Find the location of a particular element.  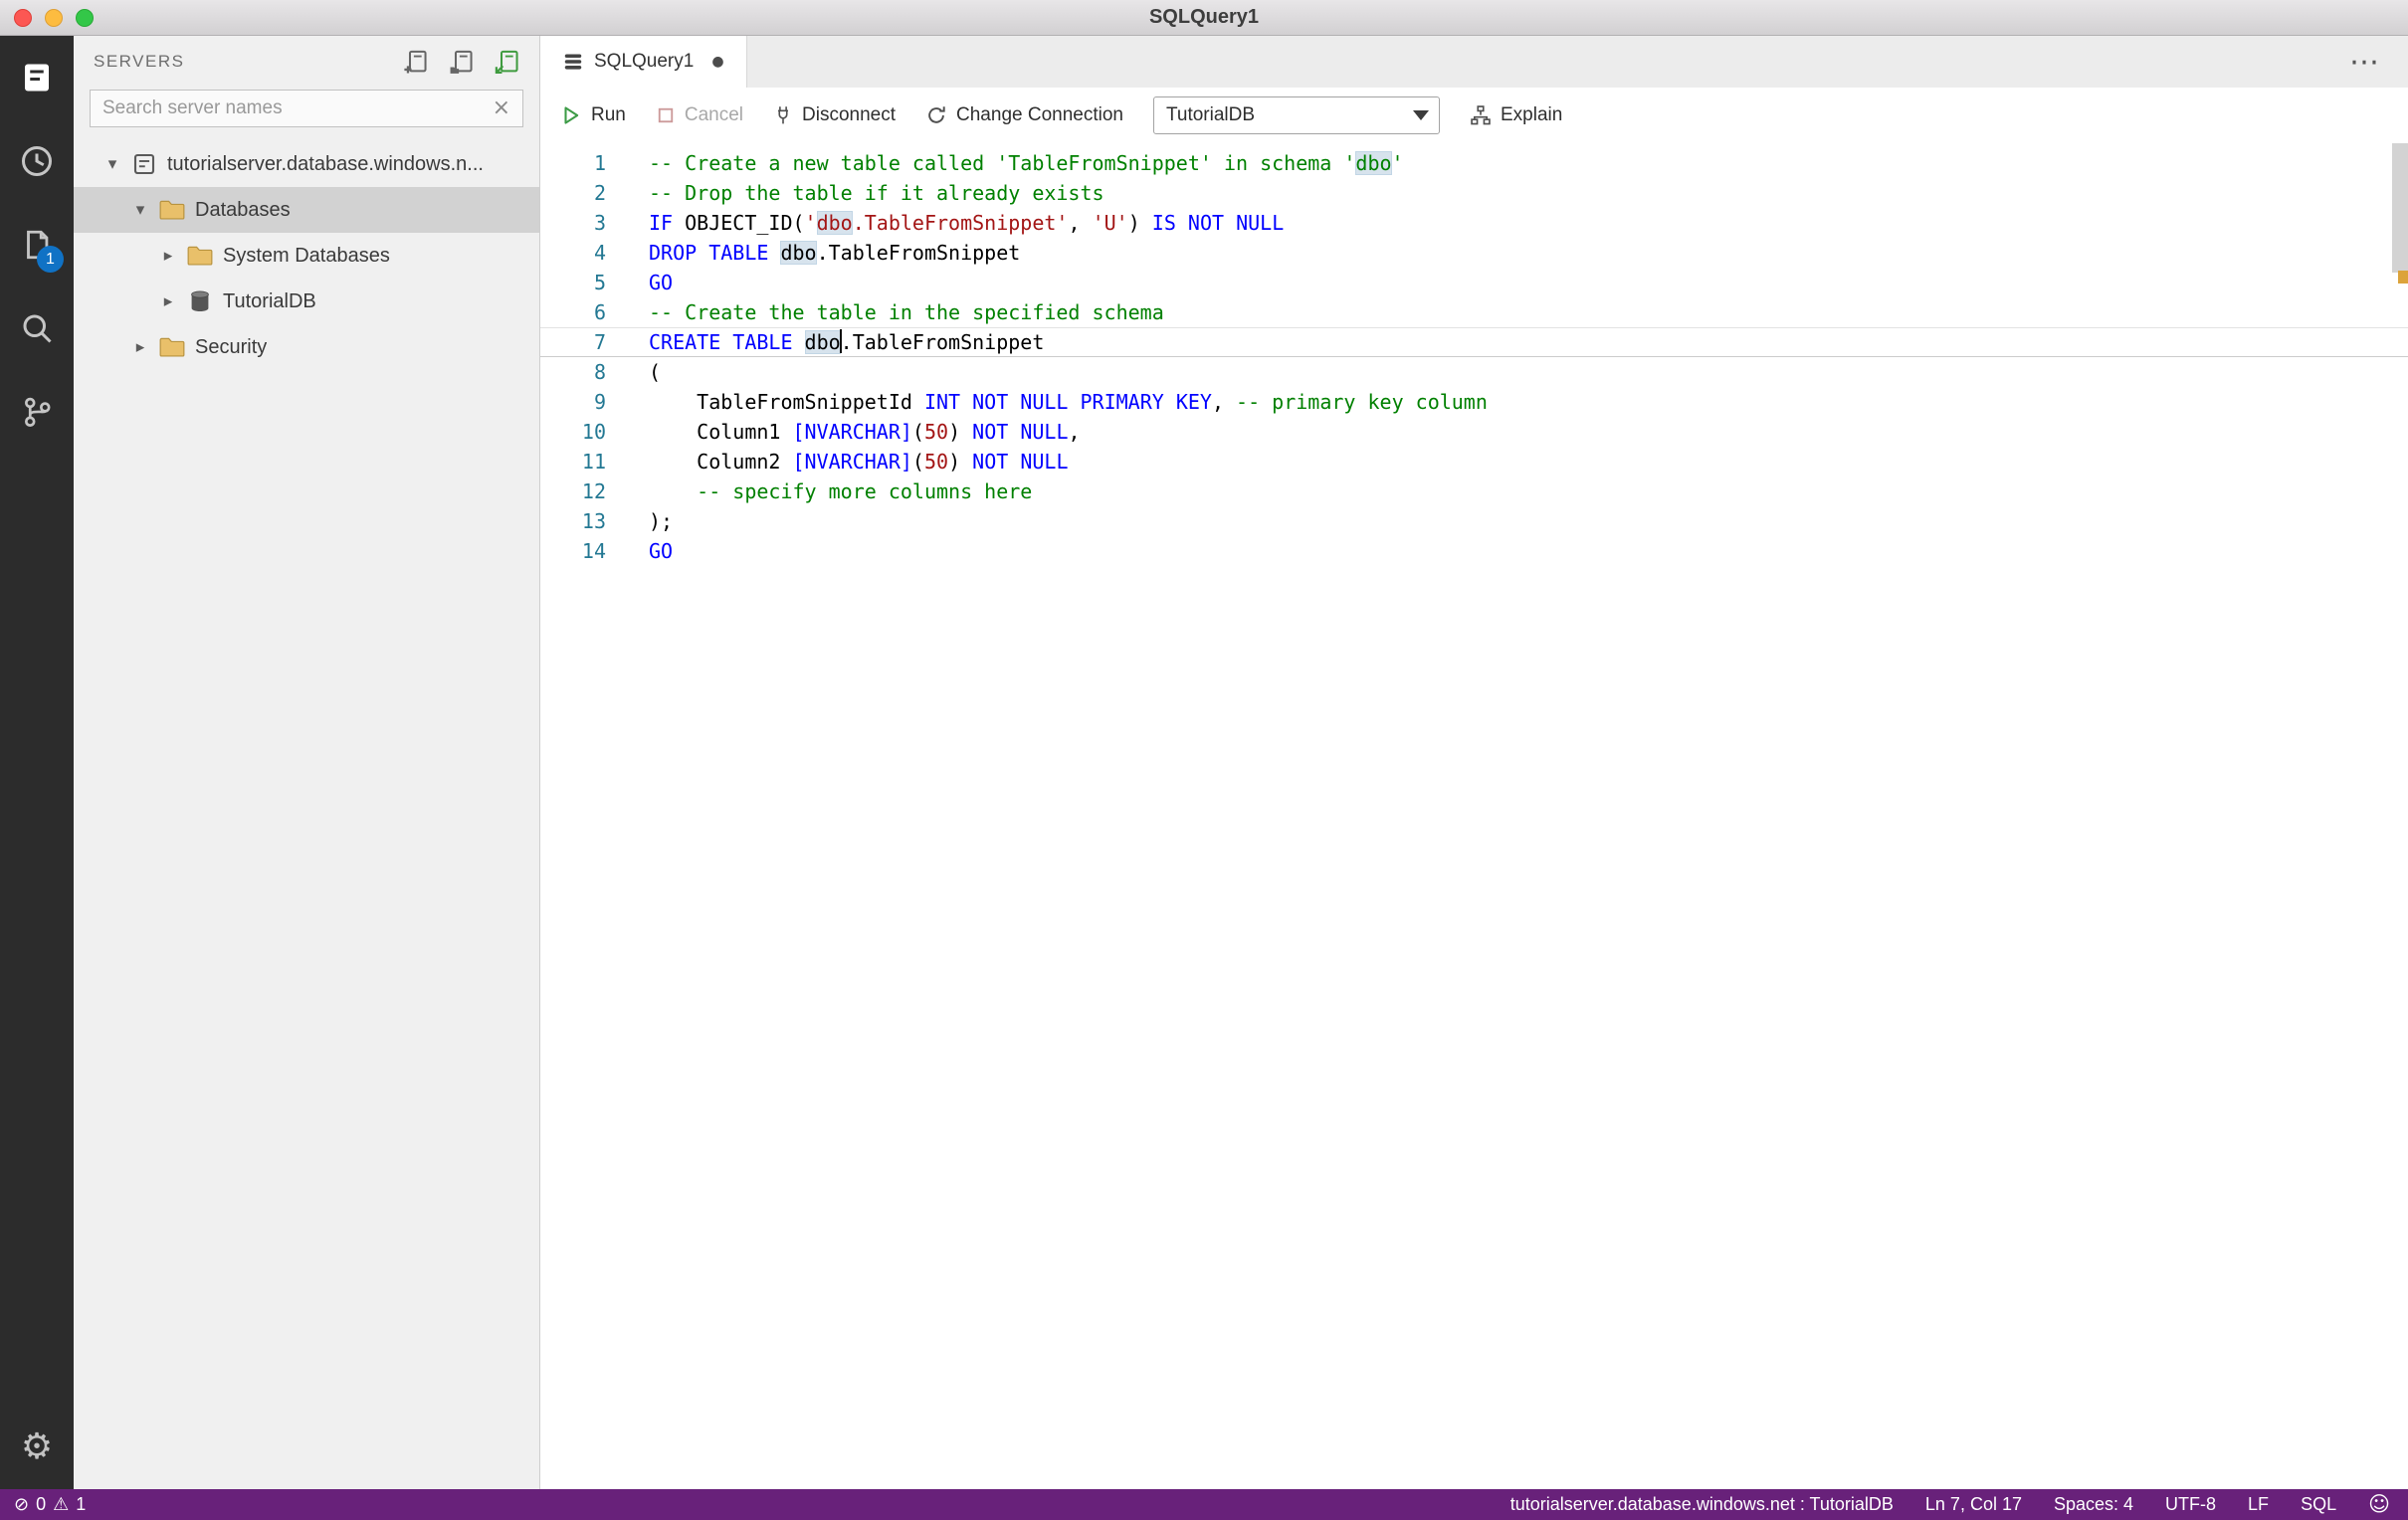

code-line-10: 10 Column1 [NVARCHAR](50) NOT NULL, is located at coordinates (1474, 432).